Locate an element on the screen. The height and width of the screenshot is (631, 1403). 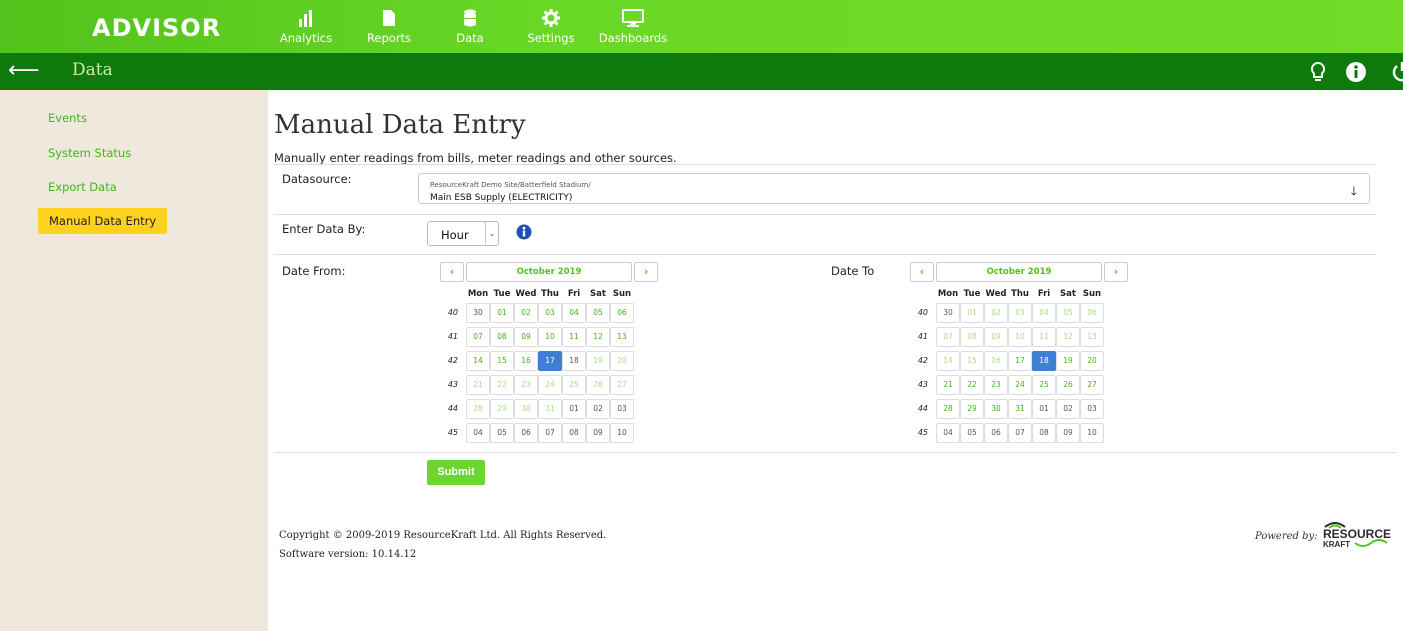
sidebar-item-export-data: Export Data is located at coordinates (82, 187).